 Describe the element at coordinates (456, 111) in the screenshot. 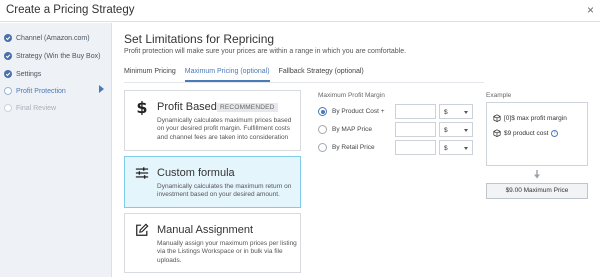

I see `product-cost-unit-select: $` at that location.